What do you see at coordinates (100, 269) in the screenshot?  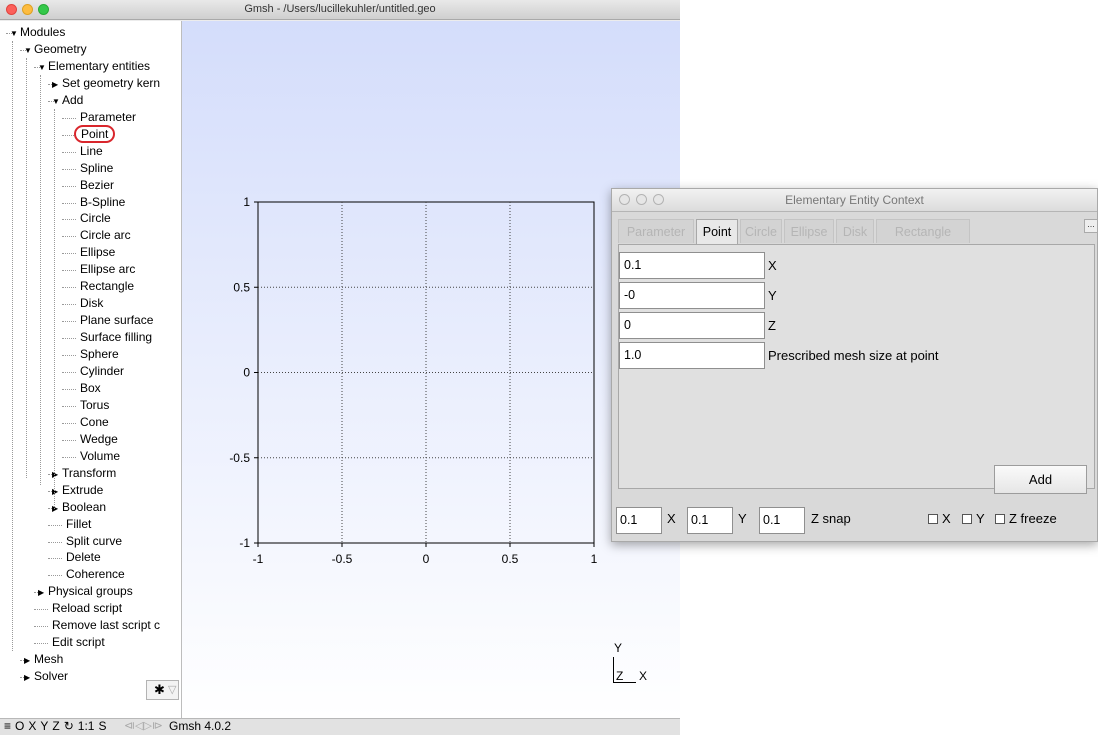 I see `tree-item: Ellipse arc` at bounding box center [100, 269].